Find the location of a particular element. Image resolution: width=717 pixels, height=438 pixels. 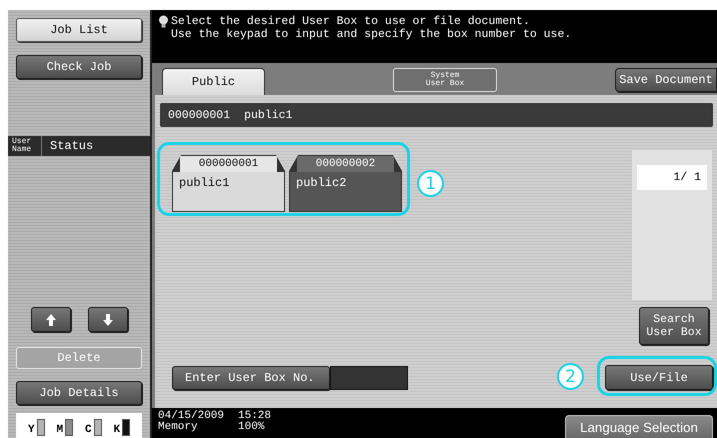

memory-value: 100% is located at coordinates (252, 427).